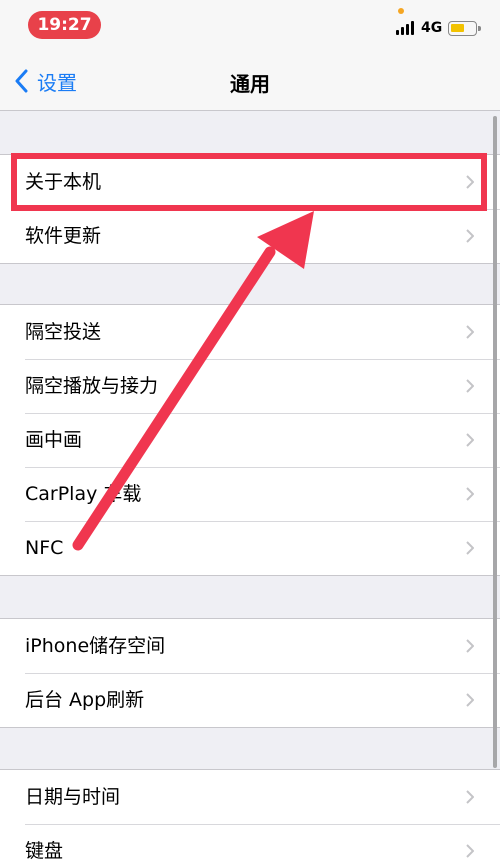  What do you see at coordinates (401, 11) in the screenshot?
I see `privacy-indicator-dot` at bounding box center [401, 11].